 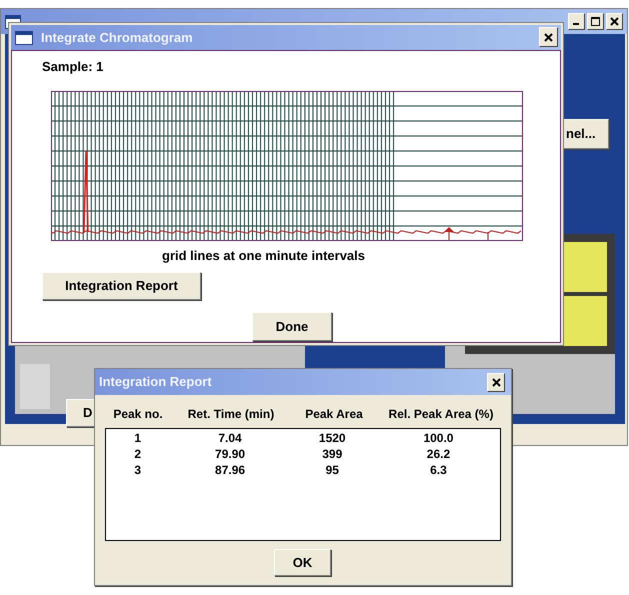 What do you see at coordinates (334, 414) in the screenshot?
I see `column-header: Peak Area` at bounding box center [334, 414].